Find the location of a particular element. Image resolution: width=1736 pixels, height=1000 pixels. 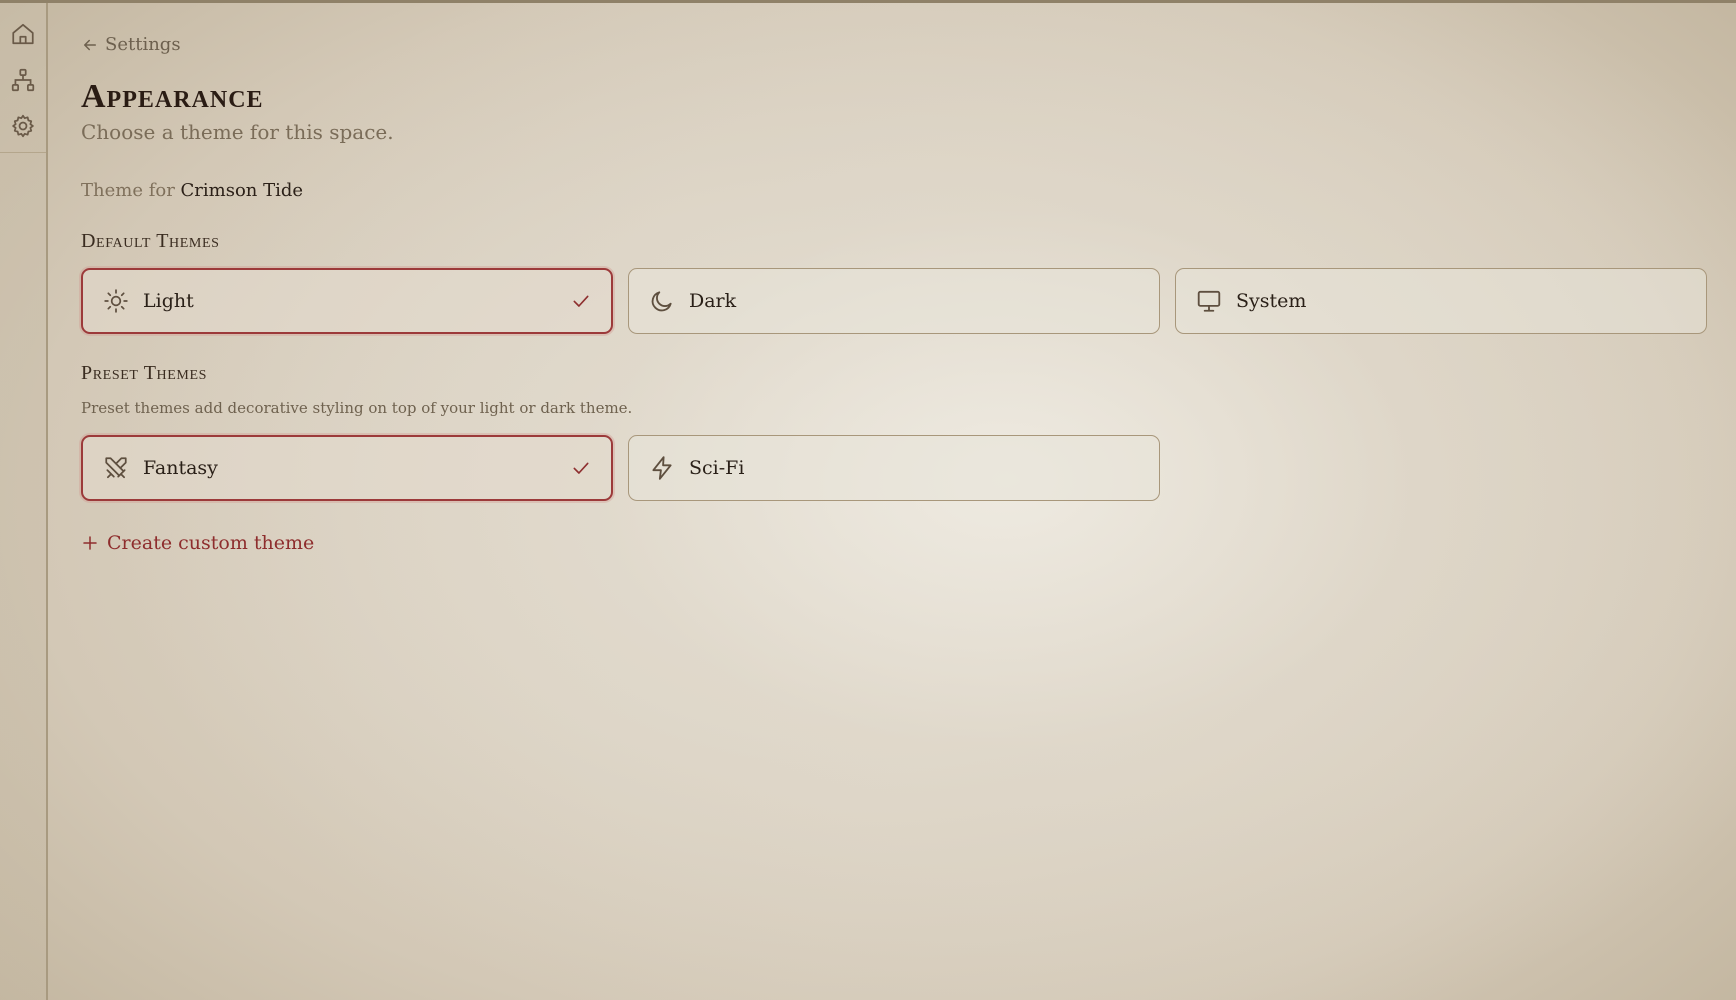

page-title: Appearance is located at coordinates (172, 96).